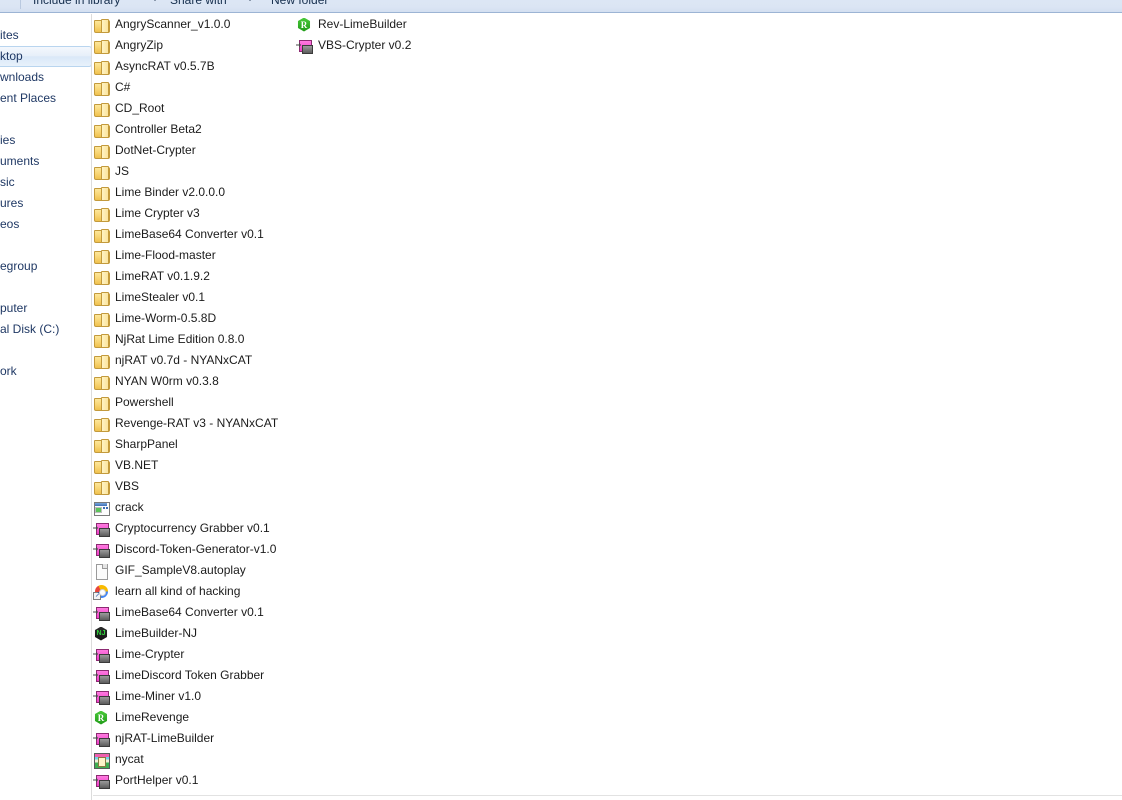 The height and width of the screenshot is (800, 1122). I want to click on file-name-label: GIF_SampleV8.autoplay, so click(180, 570).